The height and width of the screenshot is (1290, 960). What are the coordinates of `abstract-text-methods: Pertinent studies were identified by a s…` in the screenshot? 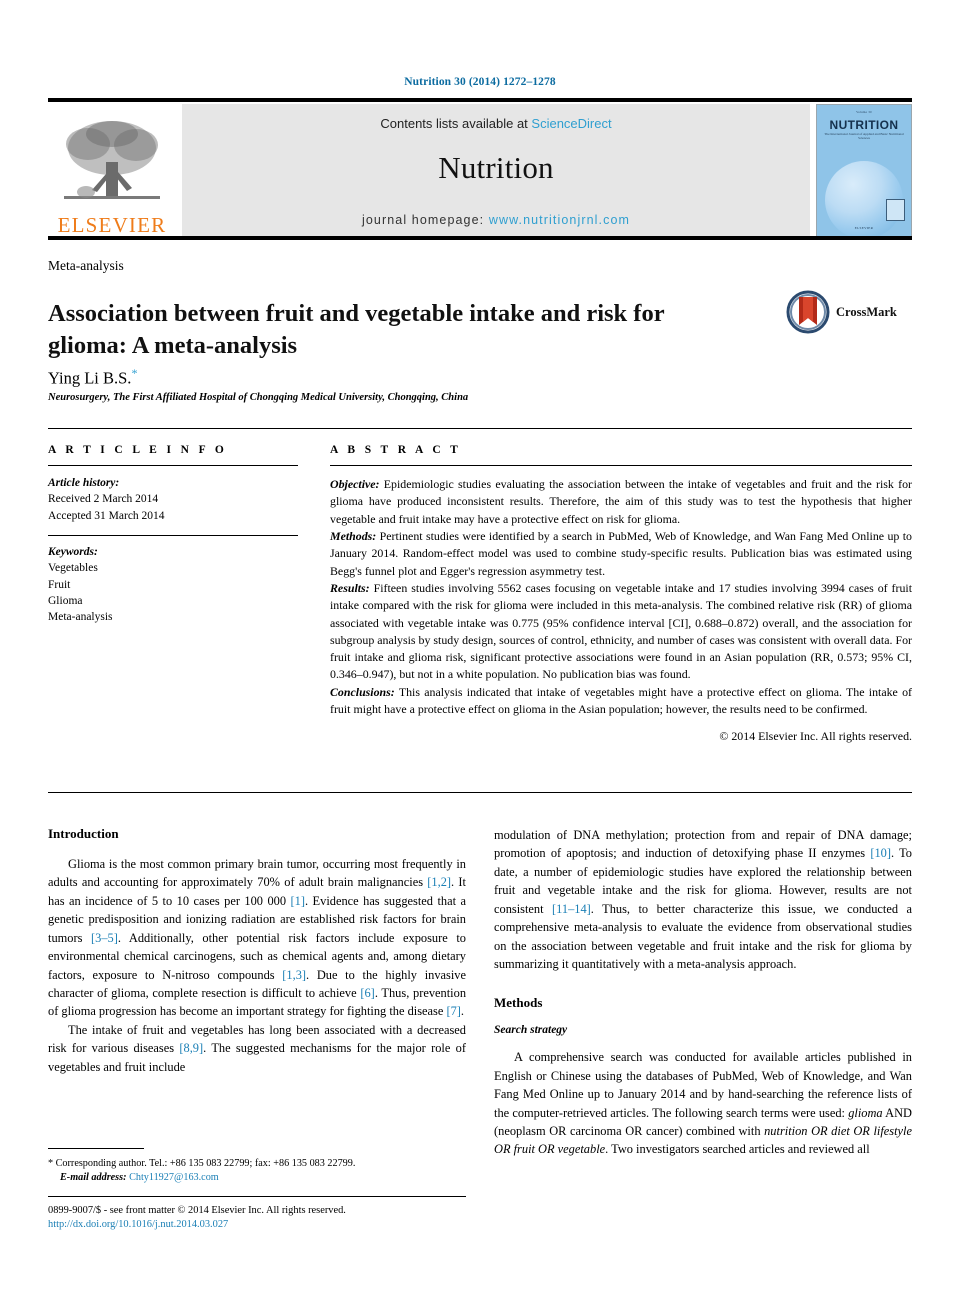 It's located at (621, 553).